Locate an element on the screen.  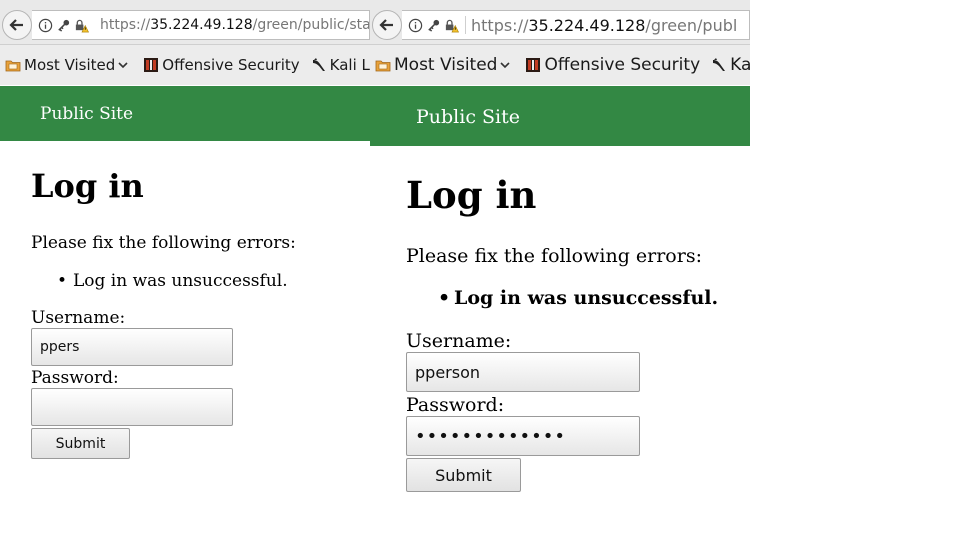
url-bar: https://35.224.49.128/green/publ is located at coordinates (560, 22).